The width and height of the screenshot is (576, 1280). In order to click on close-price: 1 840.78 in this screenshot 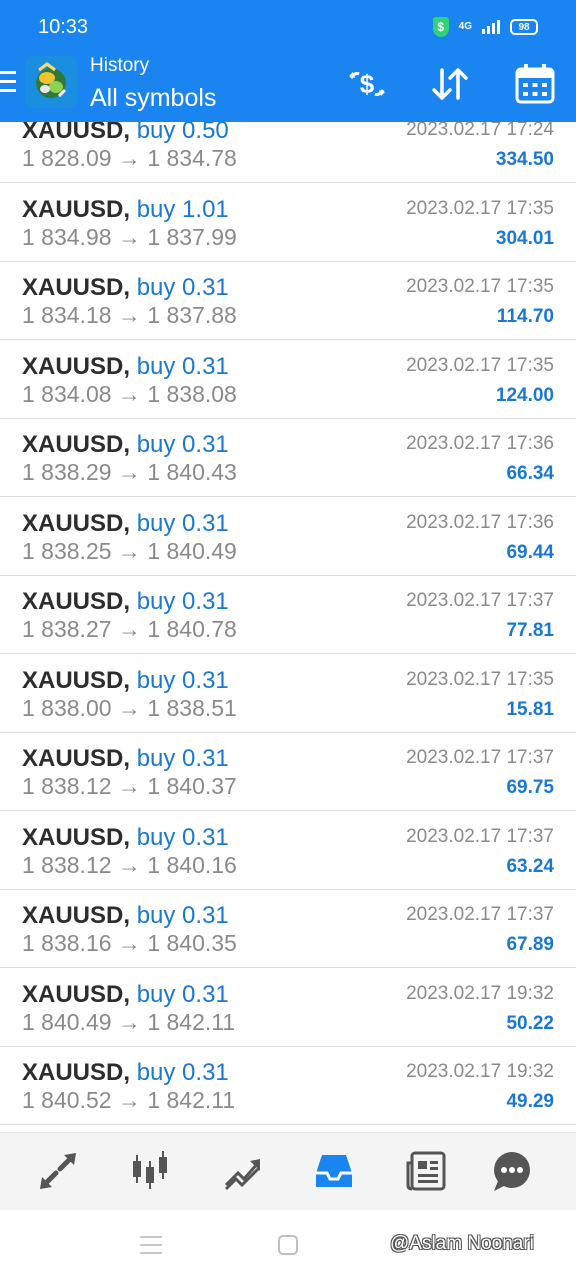, I will do `click(192, 629)`.